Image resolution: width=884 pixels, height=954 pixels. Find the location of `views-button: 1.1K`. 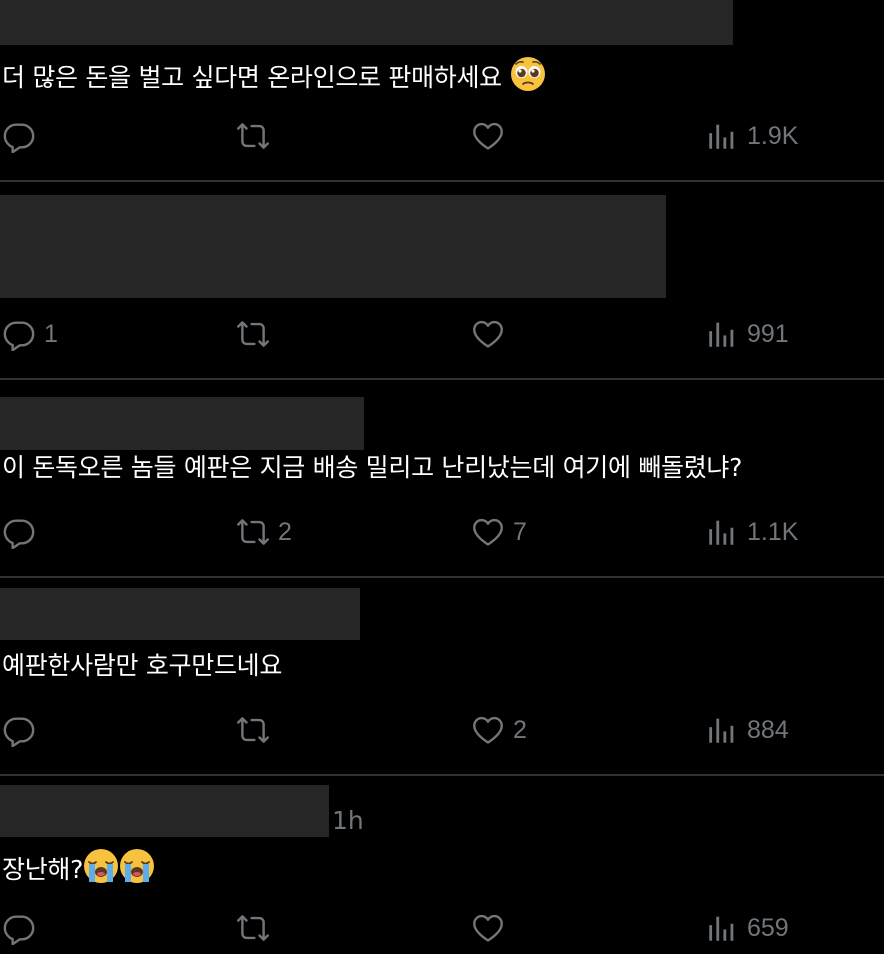

views-button: 1.1K is located at coordinates (751, 532).